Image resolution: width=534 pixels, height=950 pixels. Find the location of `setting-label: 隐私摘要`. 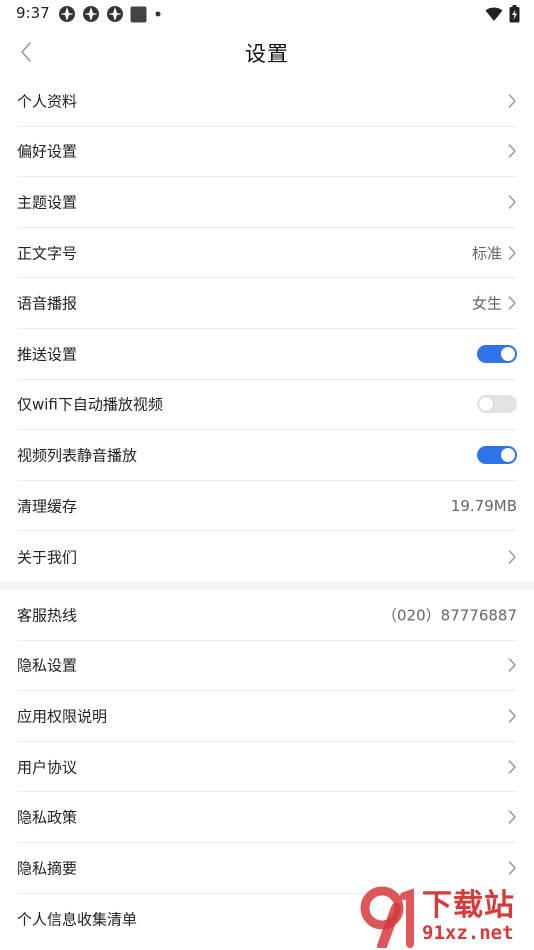

setting-label: 隐私摘要 is located at coordinates (47, 868).